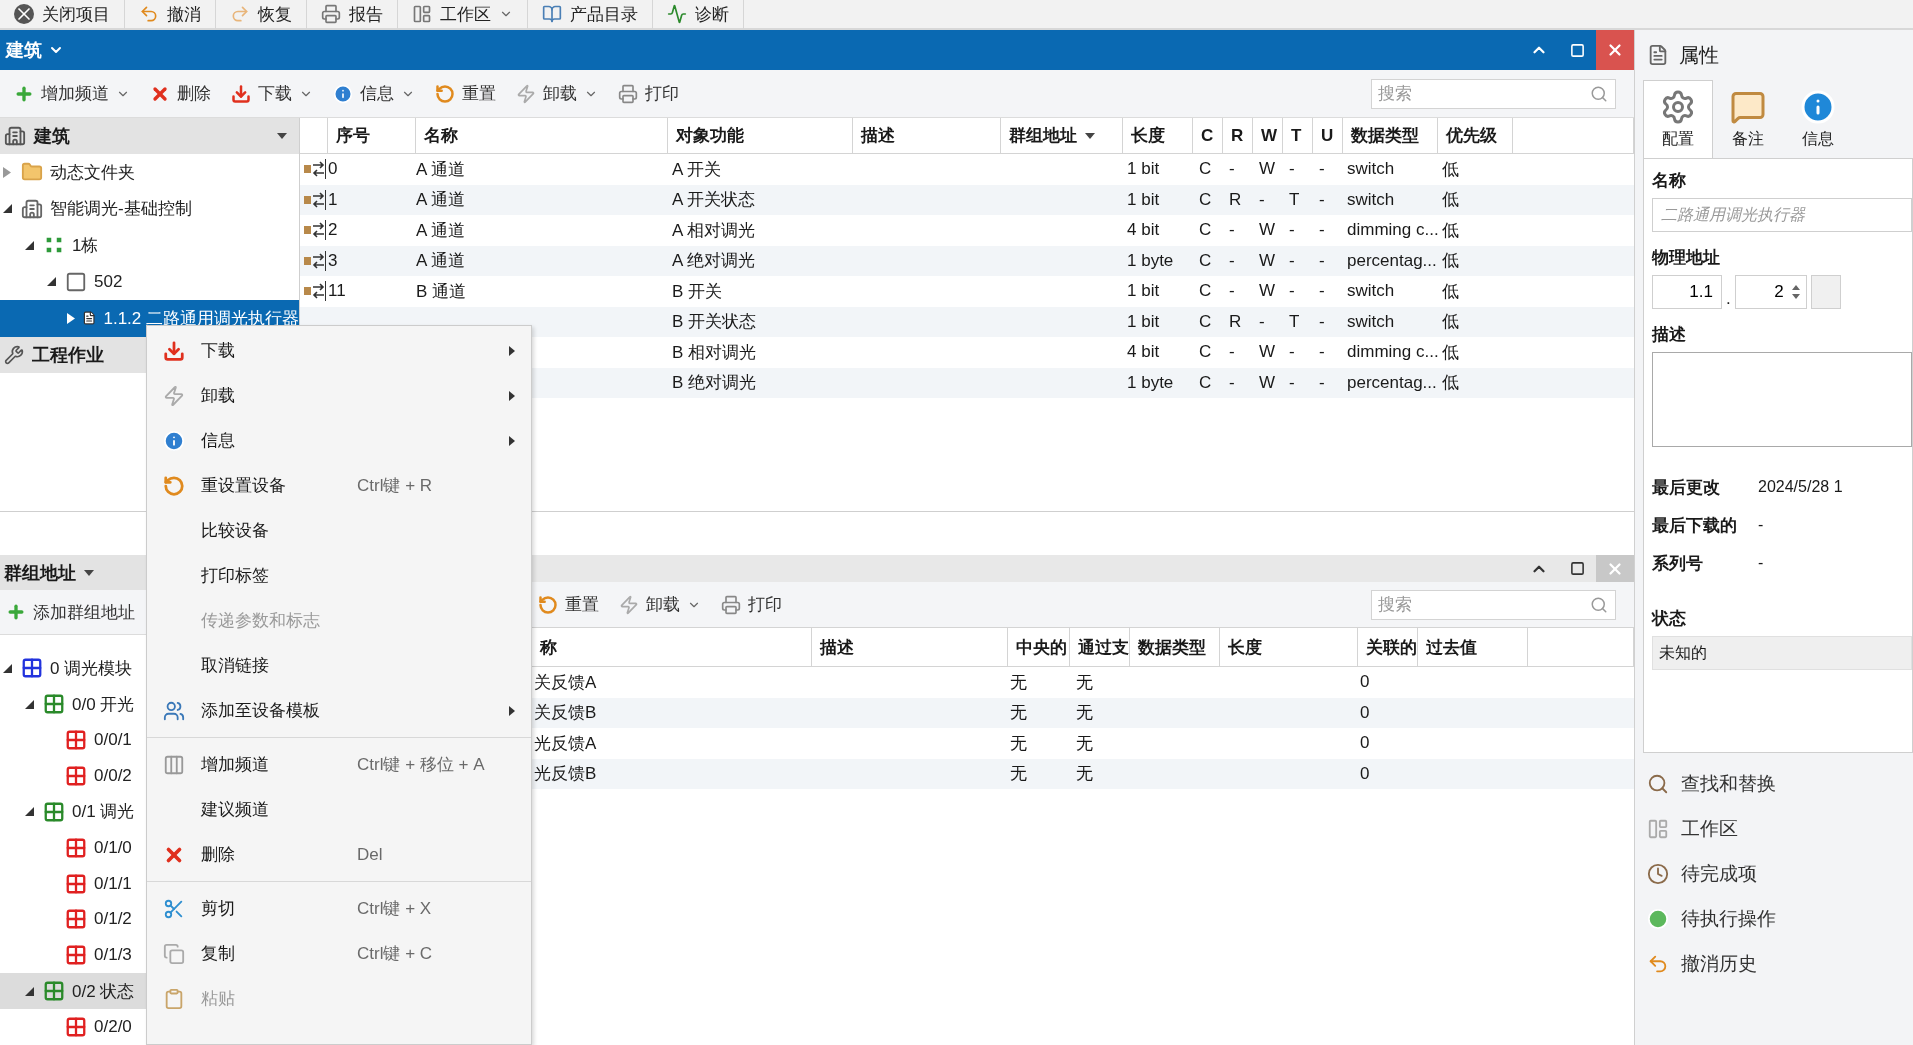 The image size is (1913, 1045). What do you see at coordinates (113, 1027) in the screenshot?
I see `tree-label: 0/2/0` at bounding box center [113, 1027].